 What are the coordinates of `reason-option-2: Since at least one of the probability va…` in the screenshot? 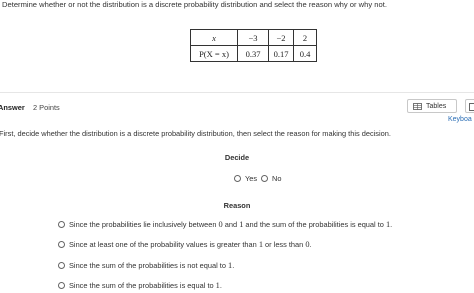 It's located at (185, 244).